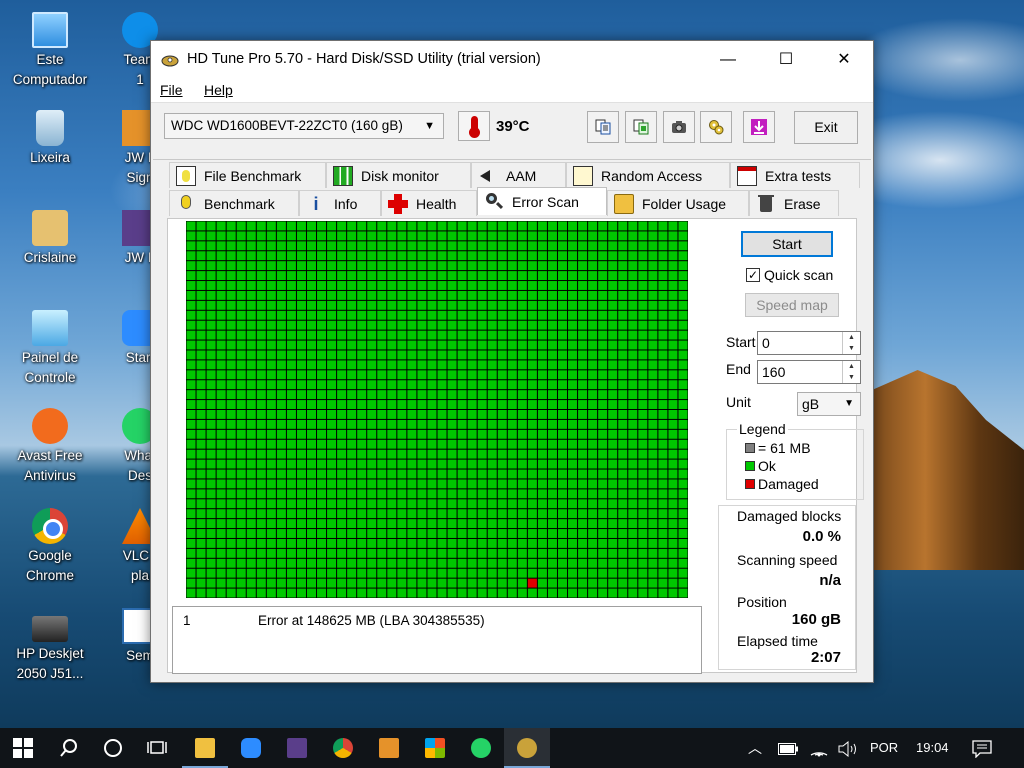  I want to click on search-button, so click(69, 748).